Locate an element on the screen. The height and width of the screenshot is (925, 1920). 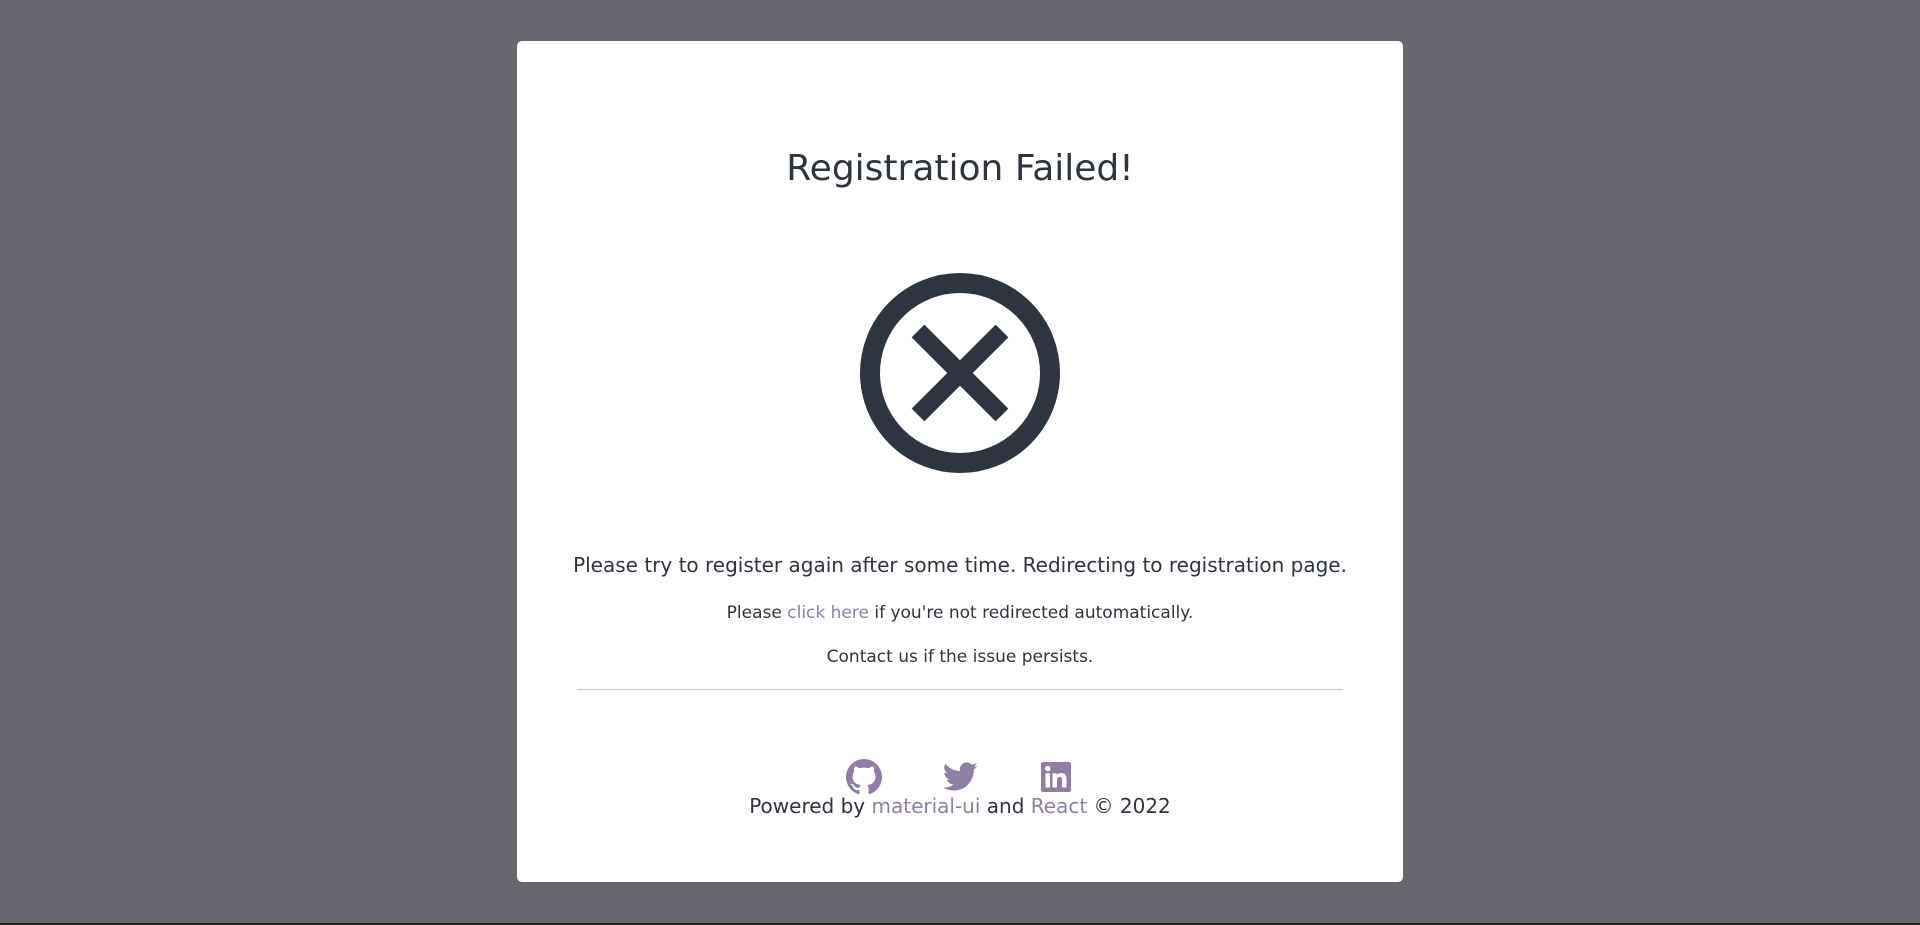
footer-middle: and is located at coordinates (1005, 806).